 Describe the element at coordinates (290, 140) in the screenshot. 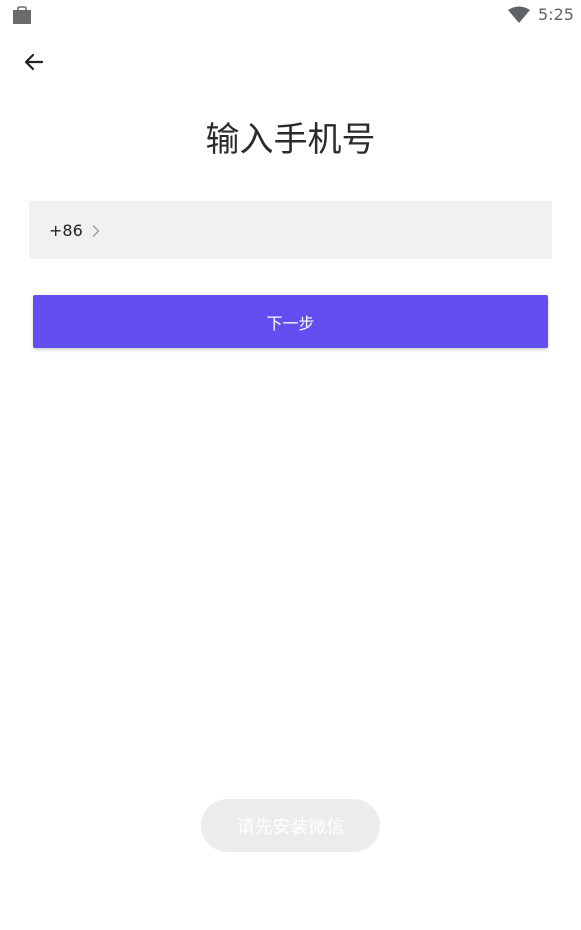

I see `page-title: 输入手机号` at that location.